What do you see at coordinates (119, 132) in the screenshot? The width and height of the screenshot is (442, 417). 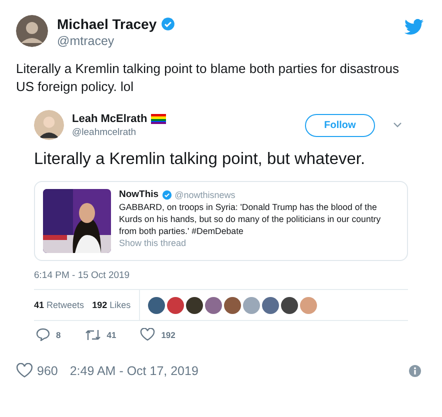 I see `author-handle: @leahmcelrath` at bounding box center [119, 132].